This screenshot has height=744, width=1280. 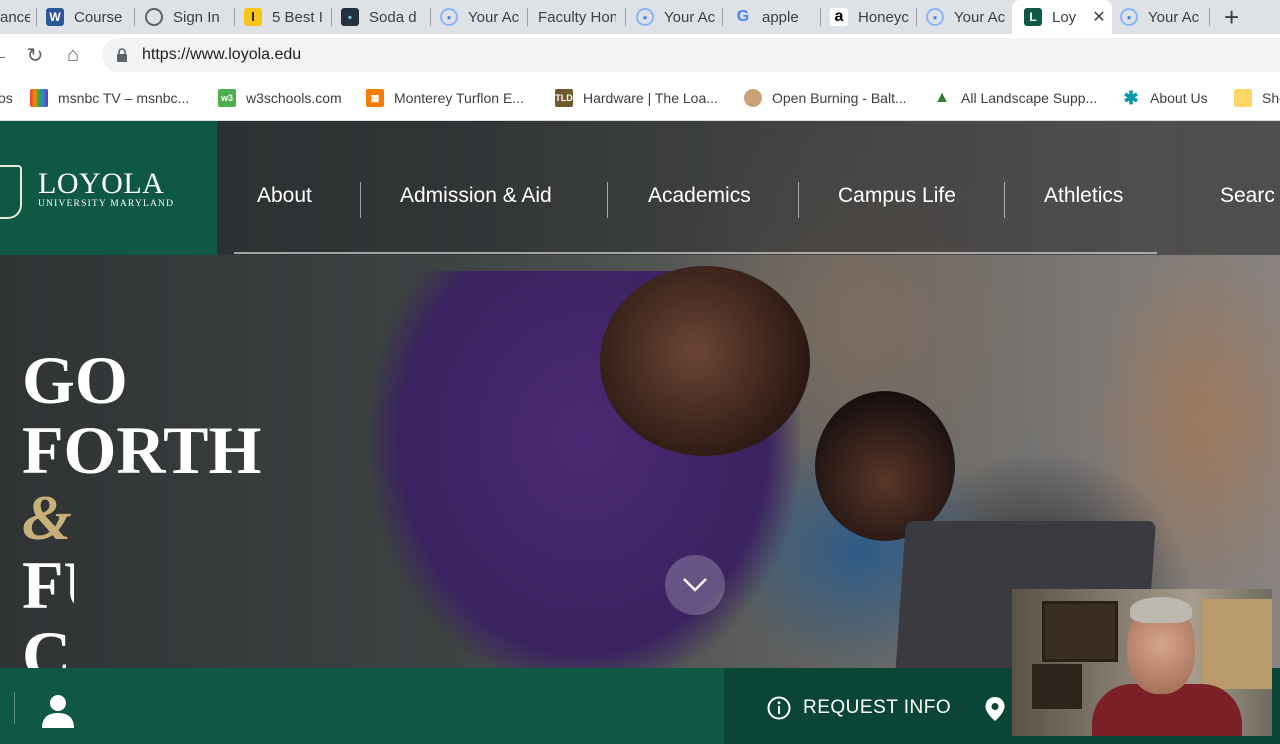 I want to click on tab-13: ● Your Ac, so click(x=1163, y=17).